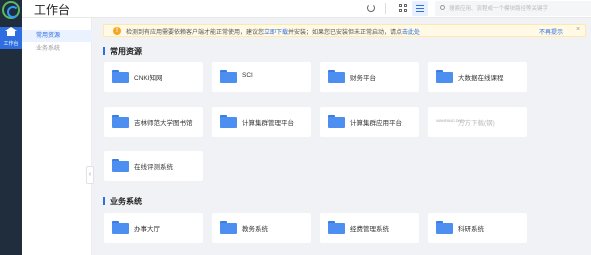  I want to click on card-label: CNKI知网, so click(148, 78).